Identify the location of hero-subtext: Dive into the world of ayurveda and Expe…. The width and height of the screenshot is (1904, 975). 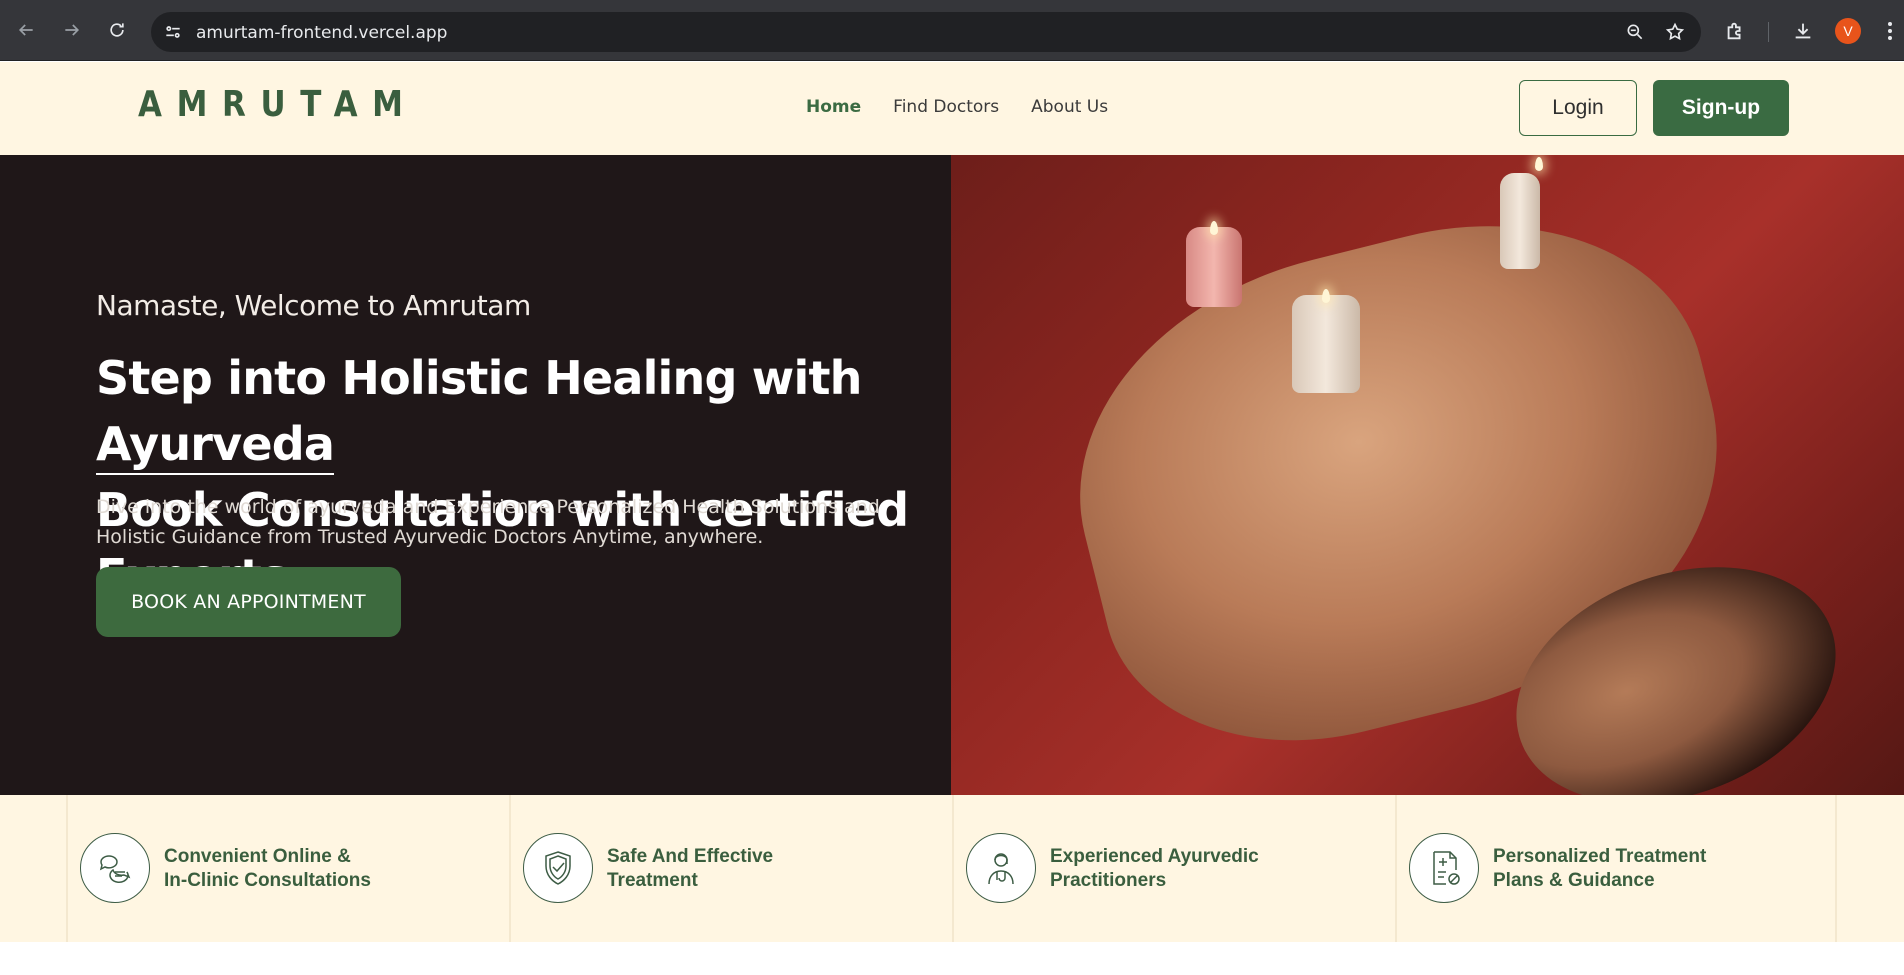
(488, 522).